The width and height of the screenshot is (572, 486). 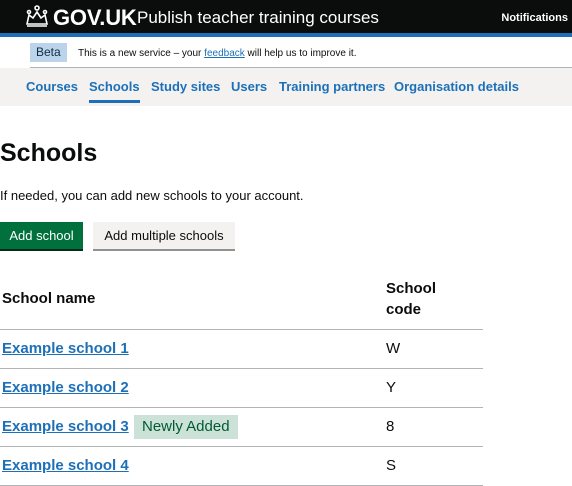 What do you see at coordinates (65, 465) in the screenshot?
I see `school-link: Example school 4` at bounding box center [65, 465].